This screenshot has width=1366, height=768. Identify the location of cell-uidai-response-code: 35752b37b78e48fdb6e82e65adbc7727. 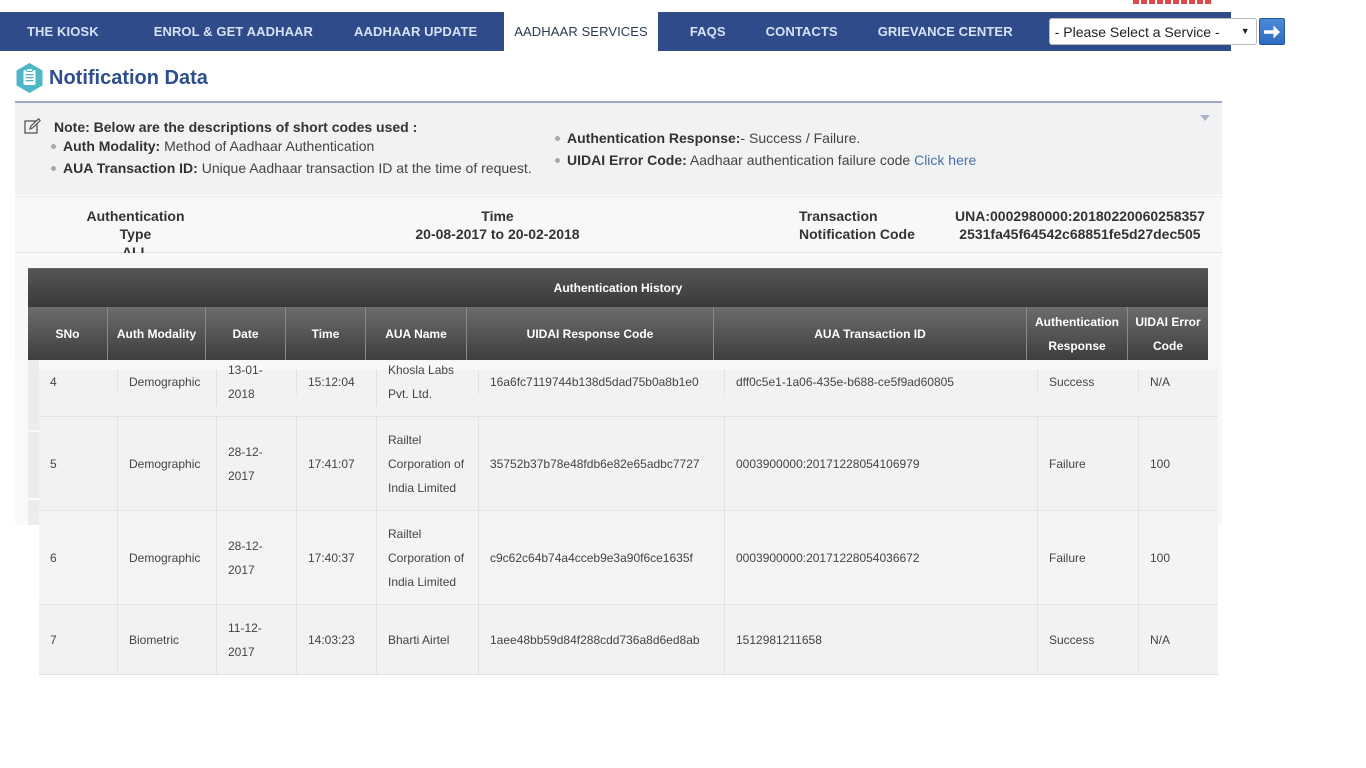
(601, 463).